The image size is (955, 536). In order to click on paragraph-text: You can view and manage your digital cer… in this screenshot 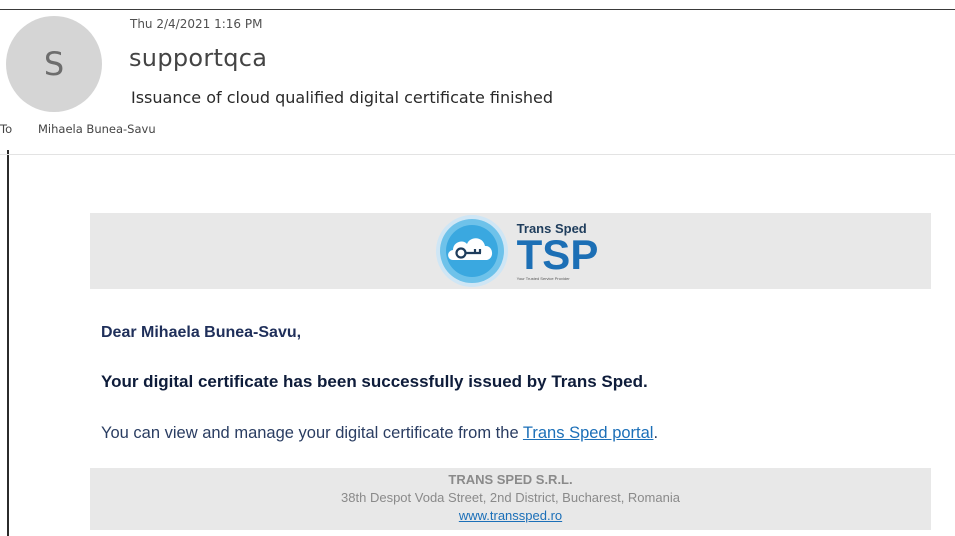, I will do `click(312, 433)`.